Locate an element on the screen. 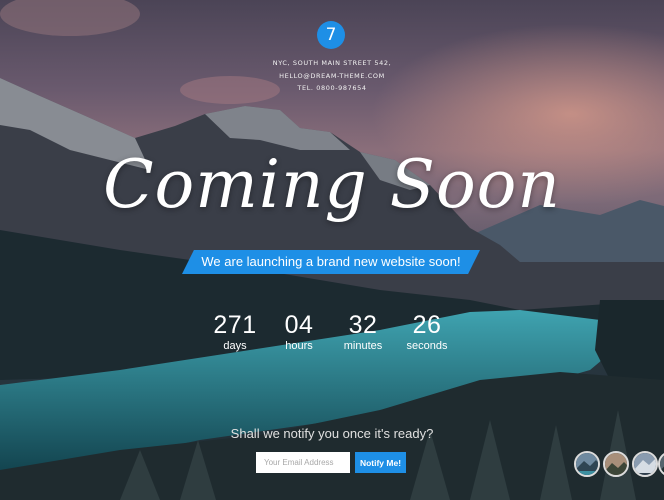 The image size is (664, 500). countdown-days: 271 days is located at coordinates (235, 332).